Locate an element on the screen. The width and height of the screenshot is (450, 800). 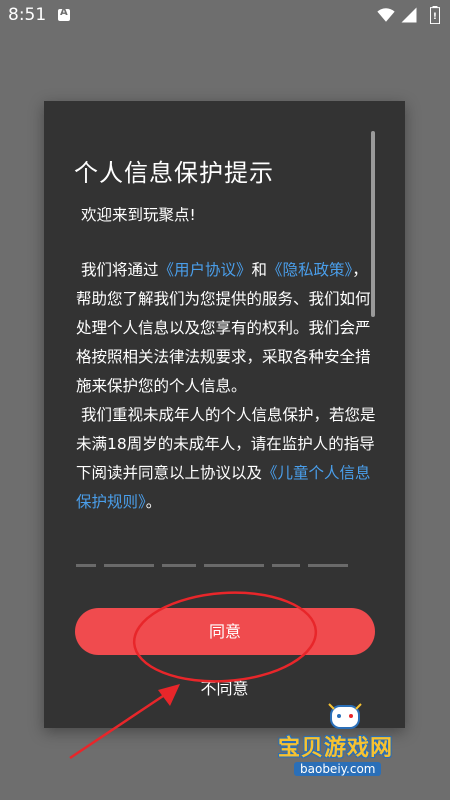
gamepad-mascot-icon is located at coordinates (345, 716).